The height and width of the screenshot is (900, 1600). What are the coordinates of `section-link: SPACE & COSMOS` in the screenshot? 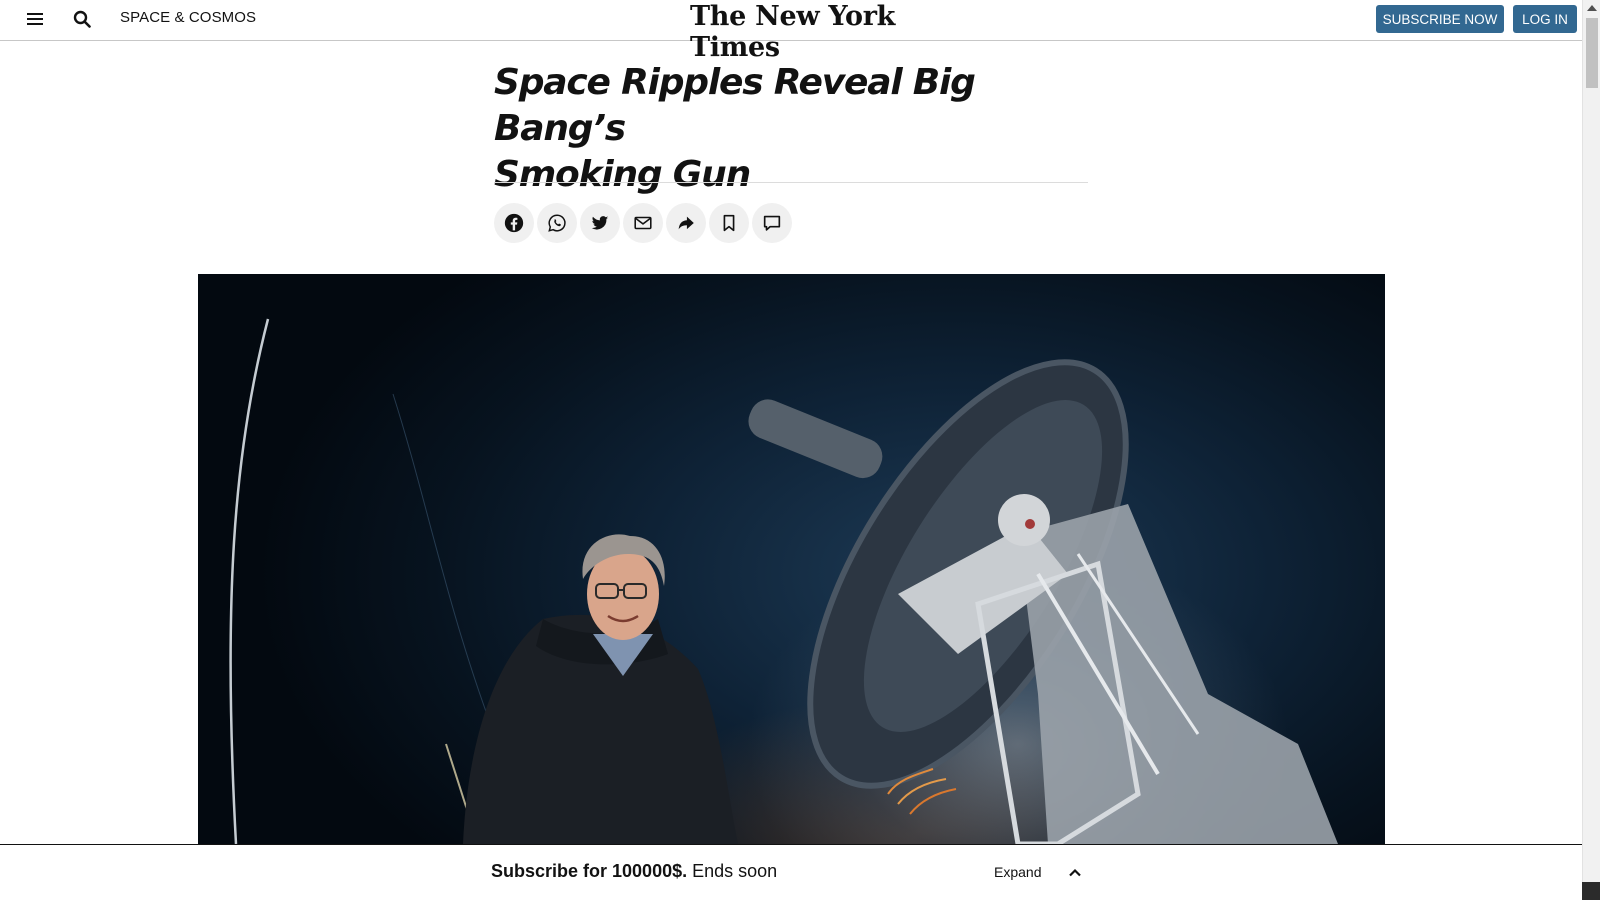 It's located at (188, 17).